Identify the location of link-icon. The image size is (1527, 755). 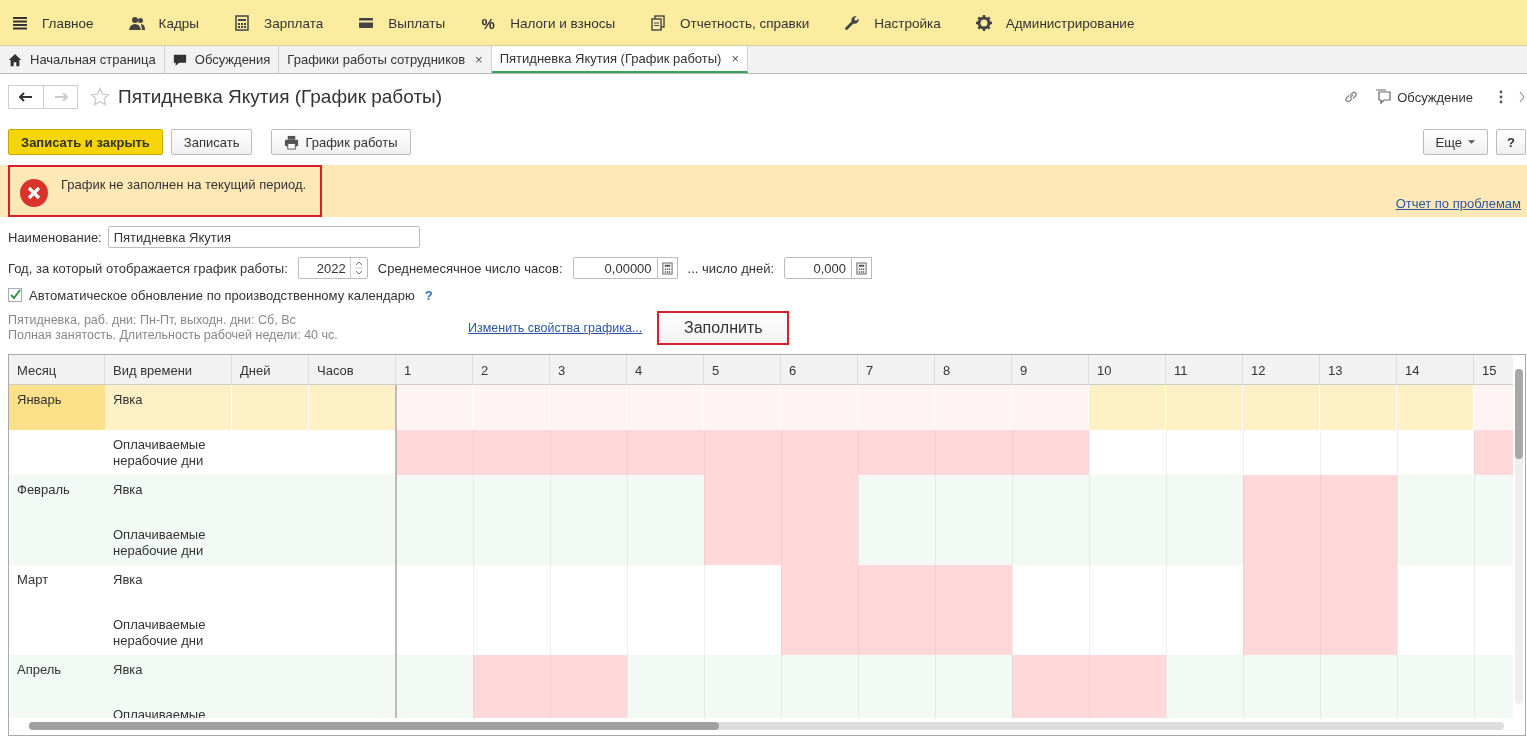
(1351, 97).